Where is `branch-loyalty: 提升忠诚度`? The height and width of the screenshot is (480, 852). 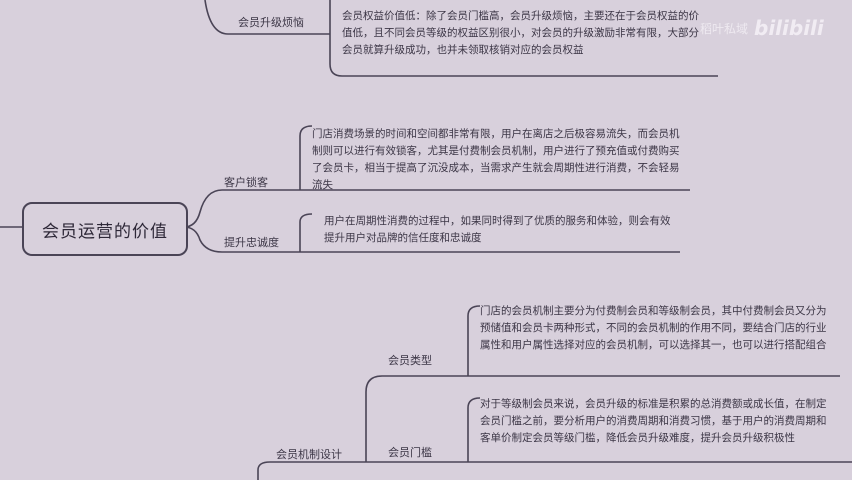
branch-loyalty: 提升忠诚度 is located at coordinates (251, 242).